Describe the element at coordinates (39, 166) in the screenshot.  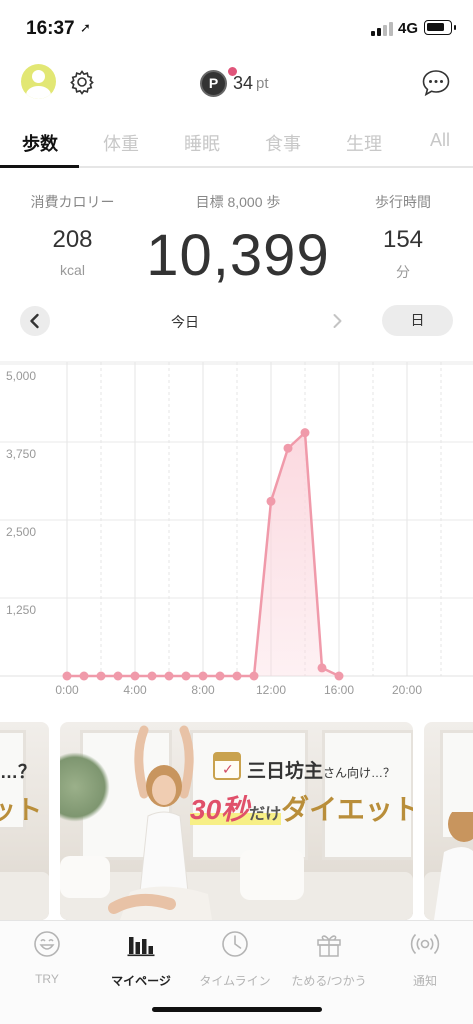
I see `active-tab-indicator` at that location.